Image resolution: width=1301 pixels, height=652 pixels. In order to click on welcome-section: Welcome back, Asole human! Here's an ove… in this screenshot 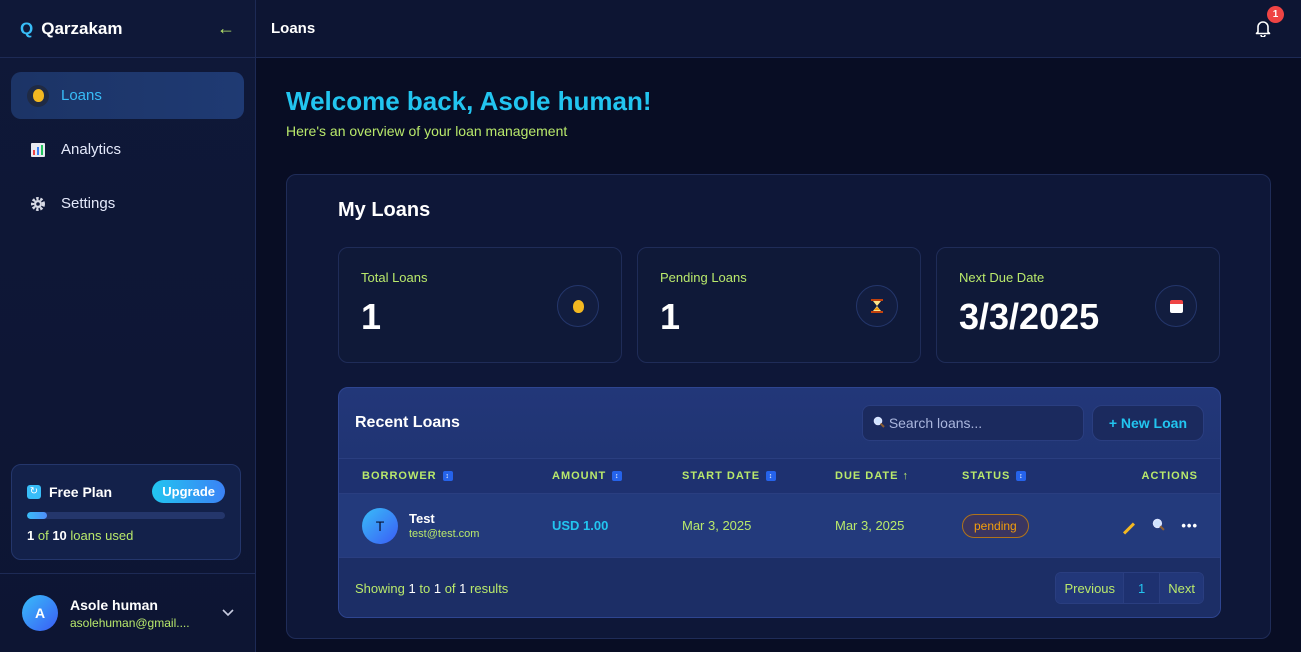, I will do `click(469, 112)`.